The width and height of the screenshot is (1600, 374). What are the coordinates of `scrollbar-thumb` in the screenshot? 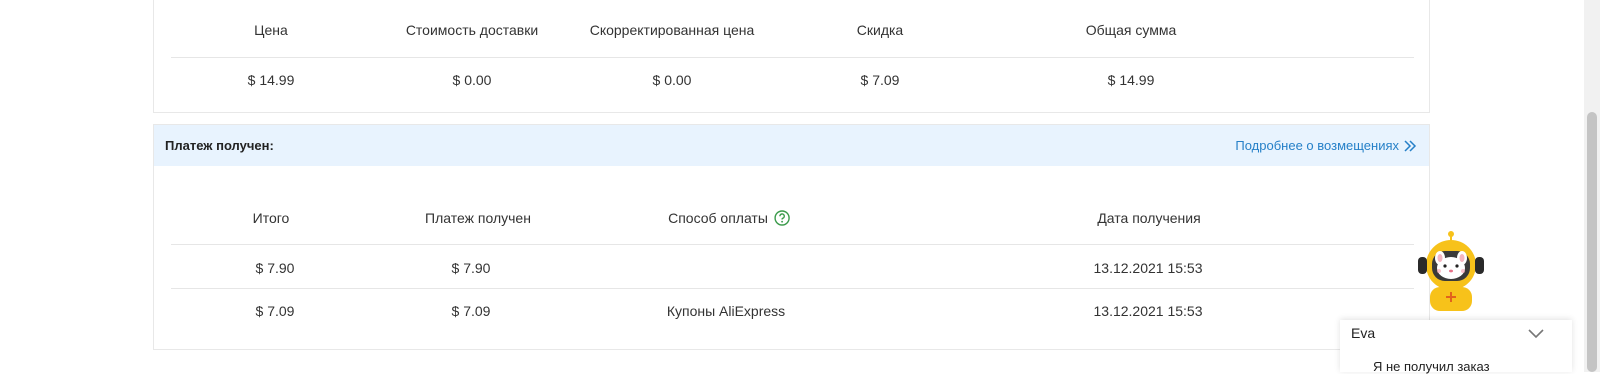 It's located at (1592, 242).